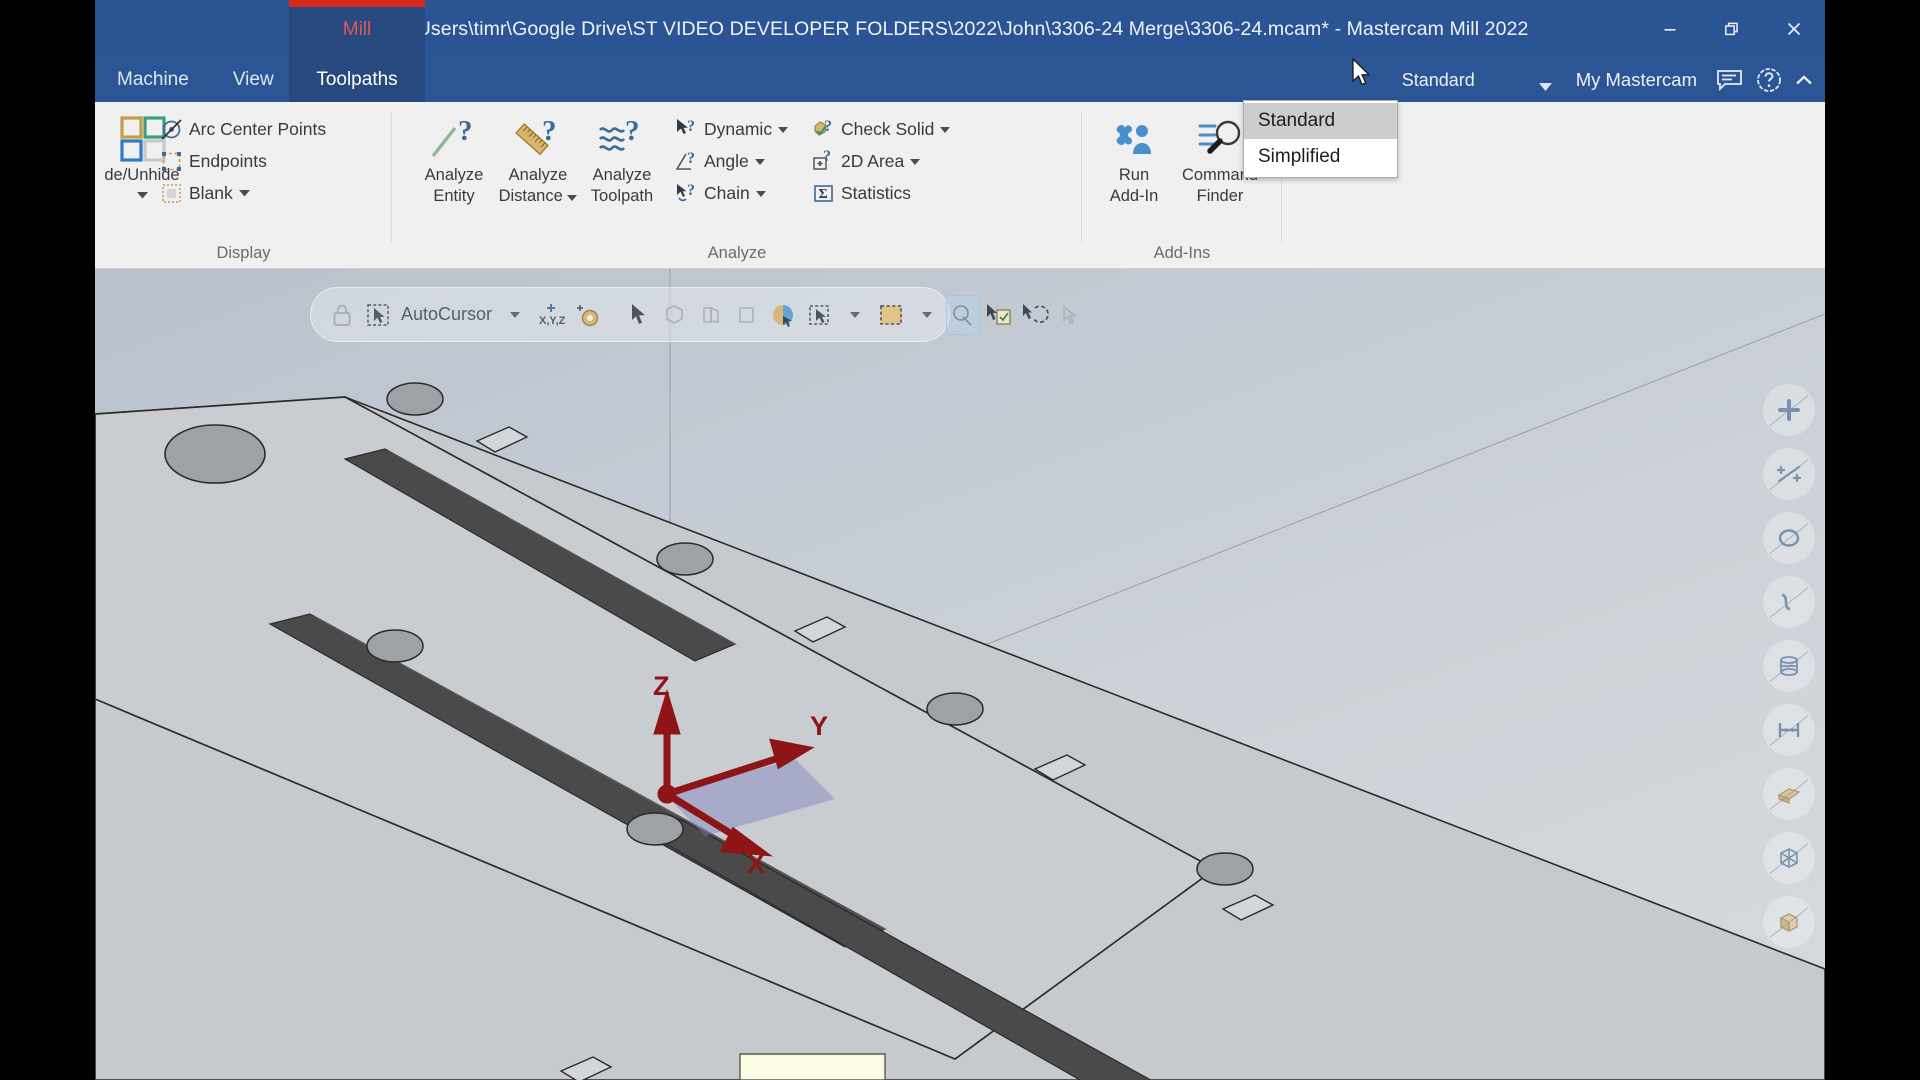 This screenshot has height=1080, width=1920. Describe the element at coordinates (228, 160) in the screenshot. I see `endpoints-label: Endpoints` at that location.